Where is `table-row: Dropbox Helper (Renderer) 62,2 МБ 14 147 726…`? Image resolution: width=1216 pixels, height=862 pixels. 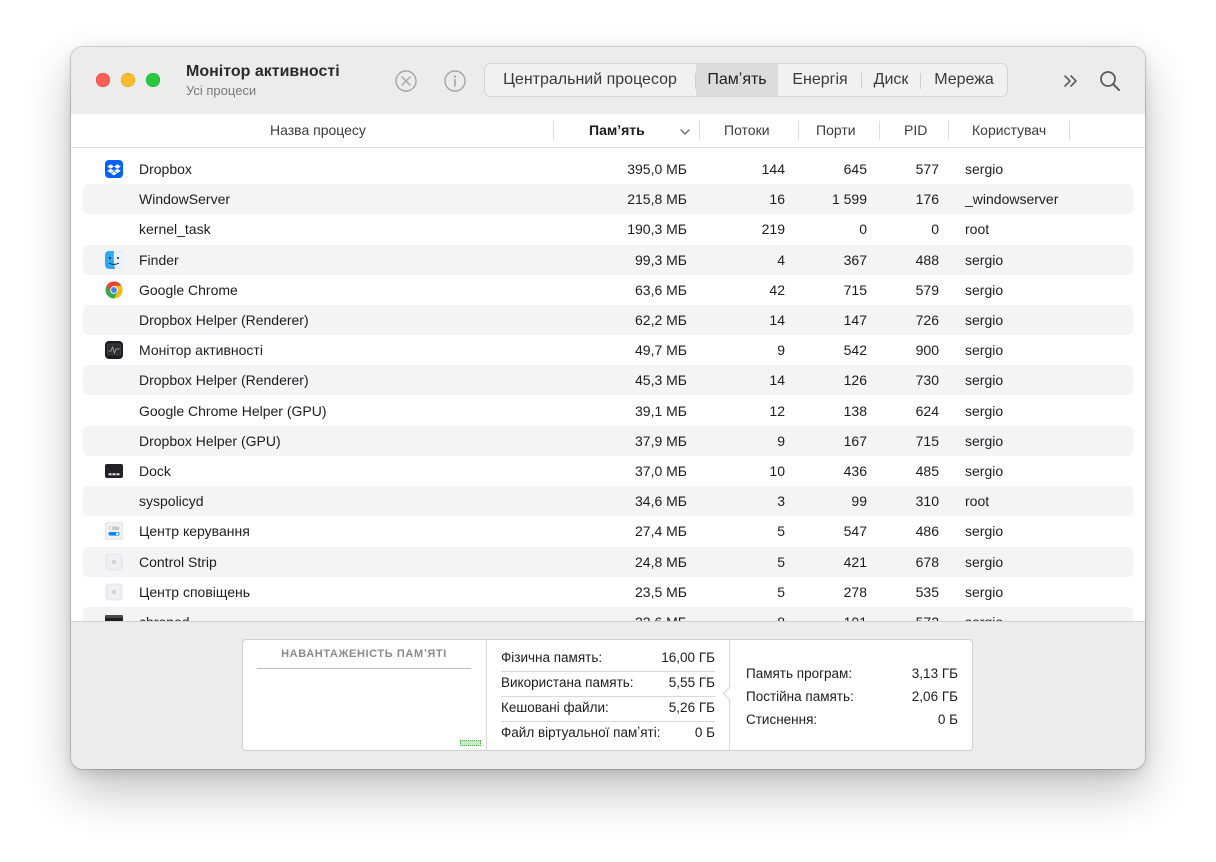 table-row: Dropbox Helper (Renderer) 62,2 МБ 14 147 726… is located at coordinates (608, 320).